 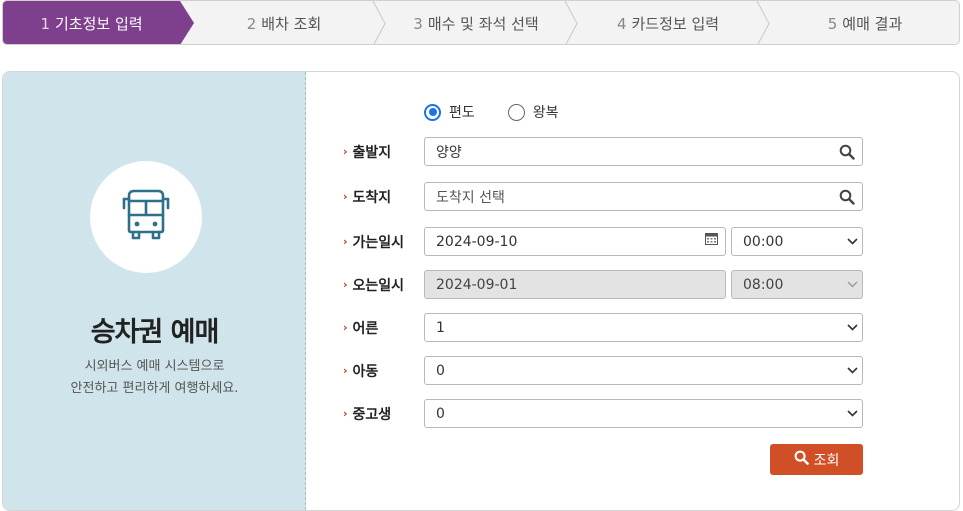 What do you see at coordinates (154, 366) in the screenshot?
I see `description-line-1: 시외버스 예매 시스템으로` at bounding box center [154, 366].